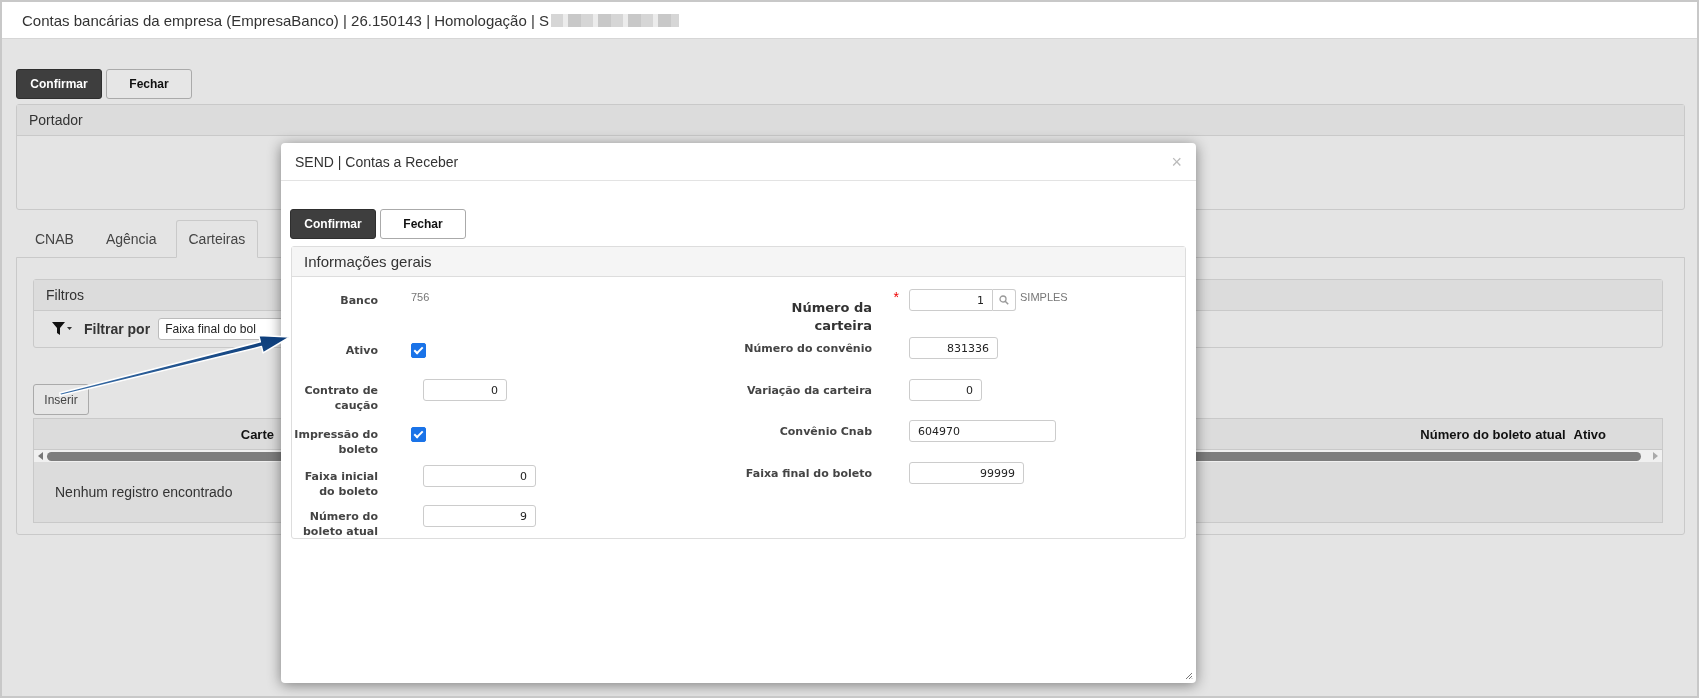 Image resolution: width=1699 pixels, height=698 pixels. I want to click on field-label: Faixa inicial do boleto, so click(340, 484).